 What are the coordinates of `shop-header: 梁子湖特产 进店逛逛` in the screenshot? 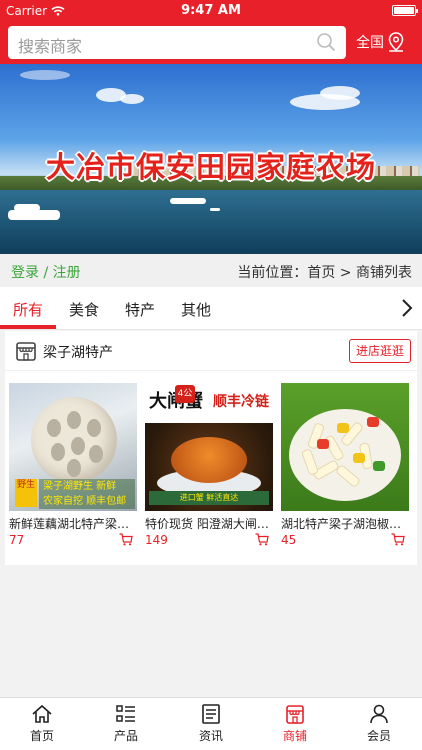 It's located at (211, 351).